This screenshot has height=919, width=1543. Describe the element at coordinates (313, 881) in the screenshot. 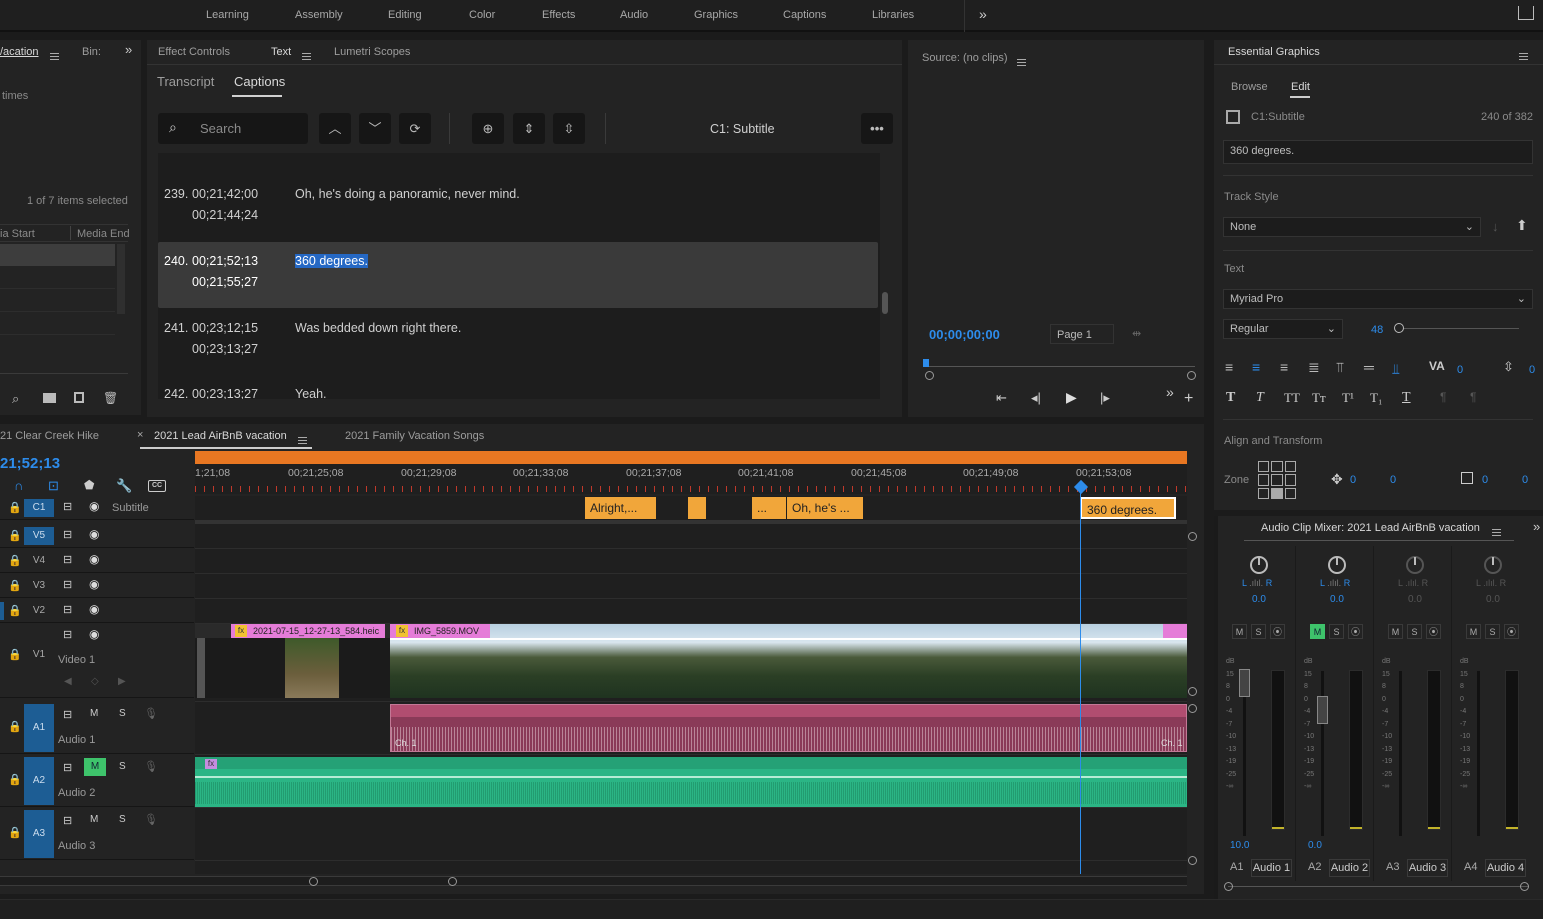

I see `zoom-handle` at that location.